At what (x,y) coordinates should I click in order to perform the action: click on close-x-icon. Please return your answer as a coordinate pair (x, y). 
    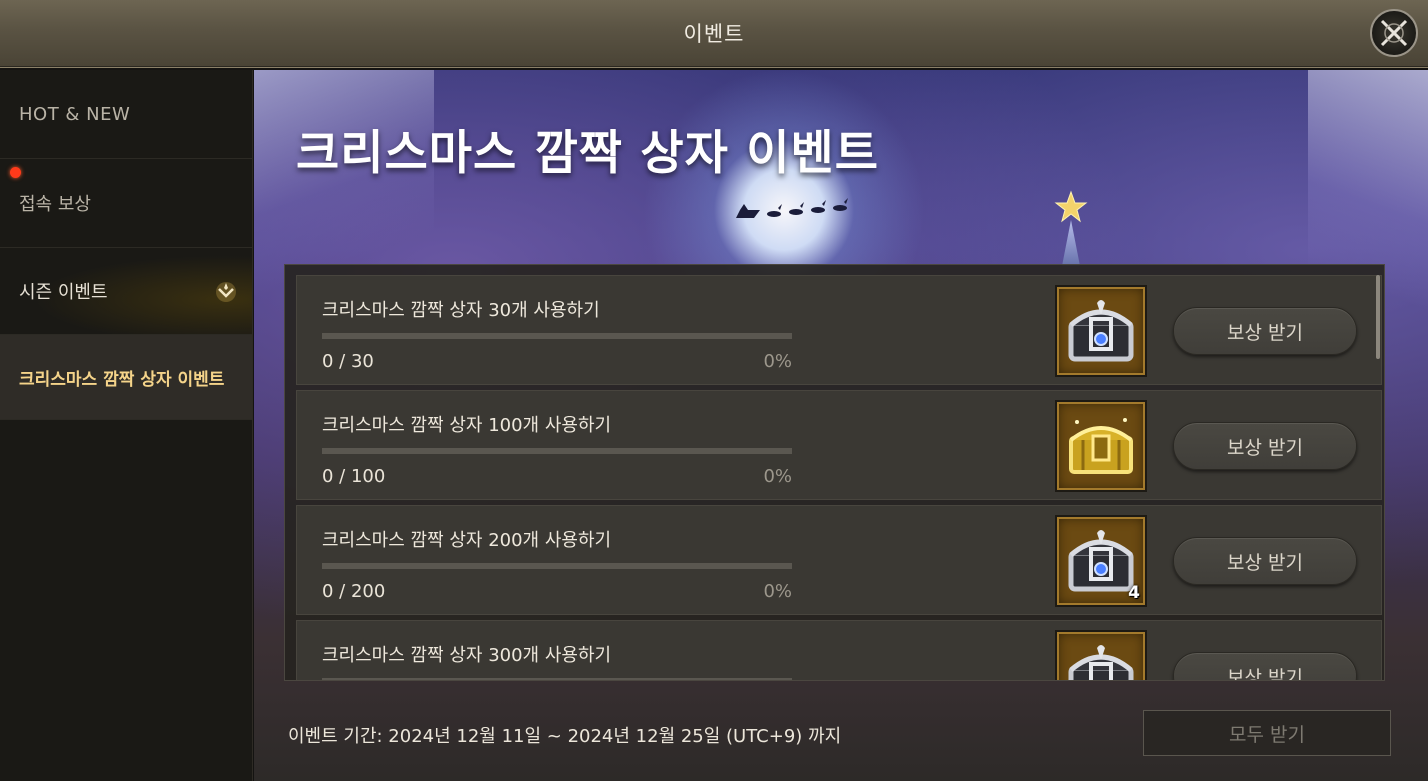
    Looking at the image, I should click on (1394, 33).